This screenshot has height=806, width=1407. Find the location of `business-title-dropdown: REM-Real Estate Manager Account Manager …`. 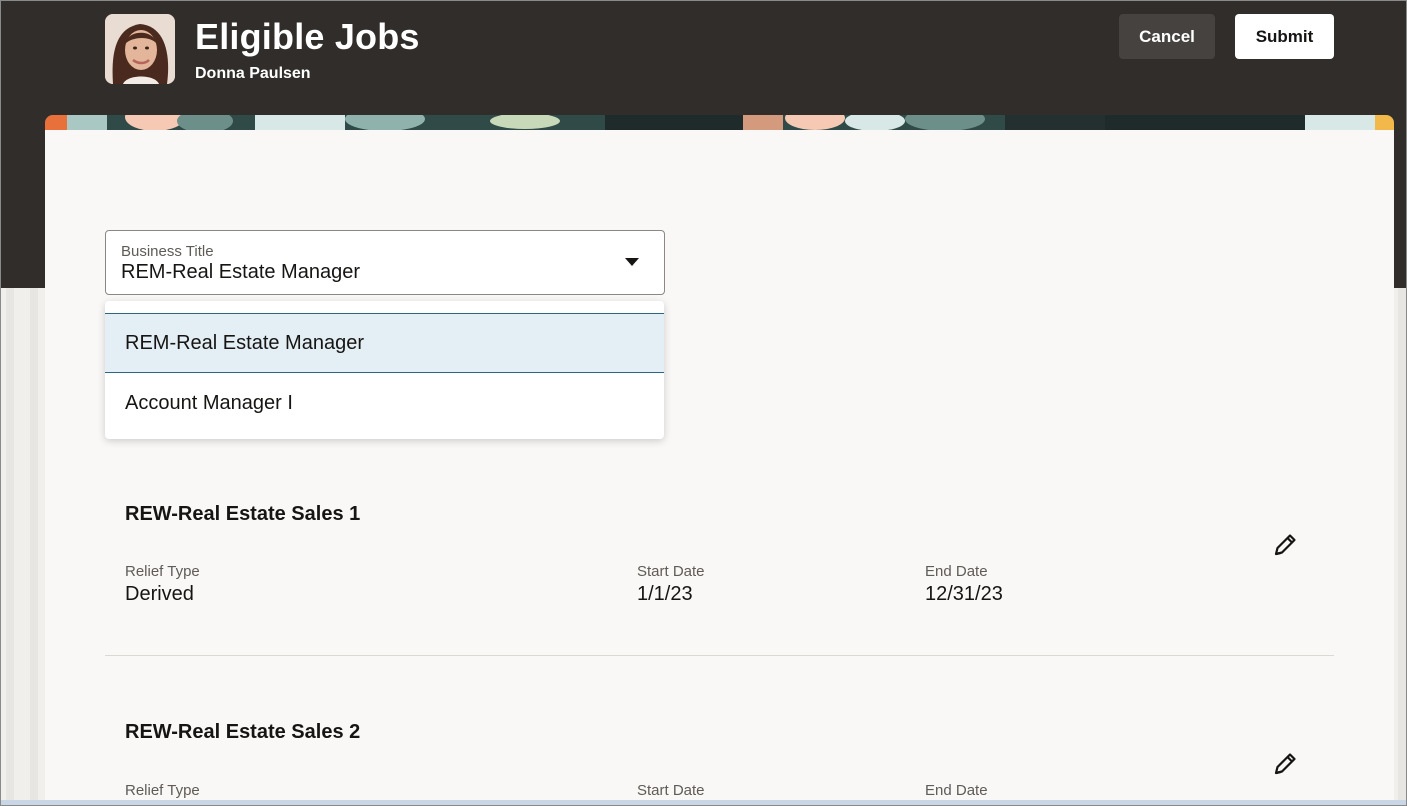

business-title-dropdown: REM-Real Estate Manager Account Manager … is located at coordinates (384, 370).